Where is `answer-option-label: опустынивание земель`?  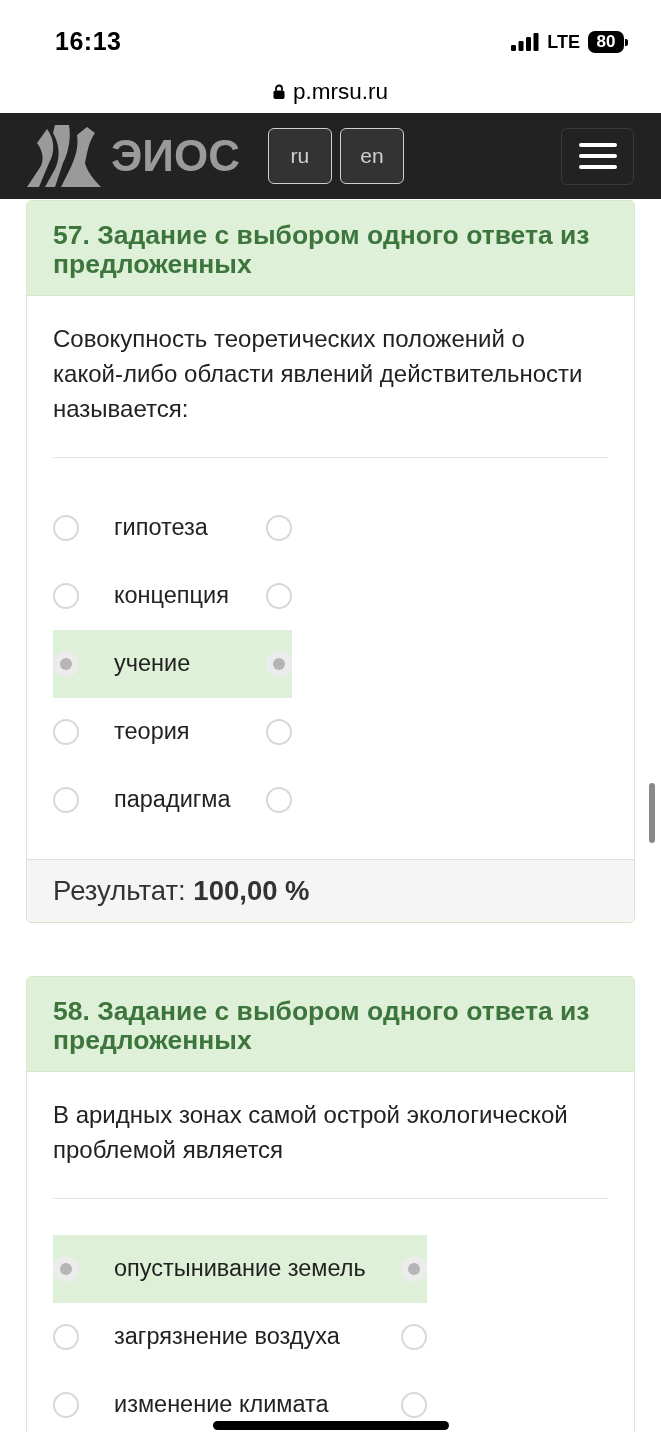 answer-option-label: опустынивание земель is located at coordinates (240, 1268).